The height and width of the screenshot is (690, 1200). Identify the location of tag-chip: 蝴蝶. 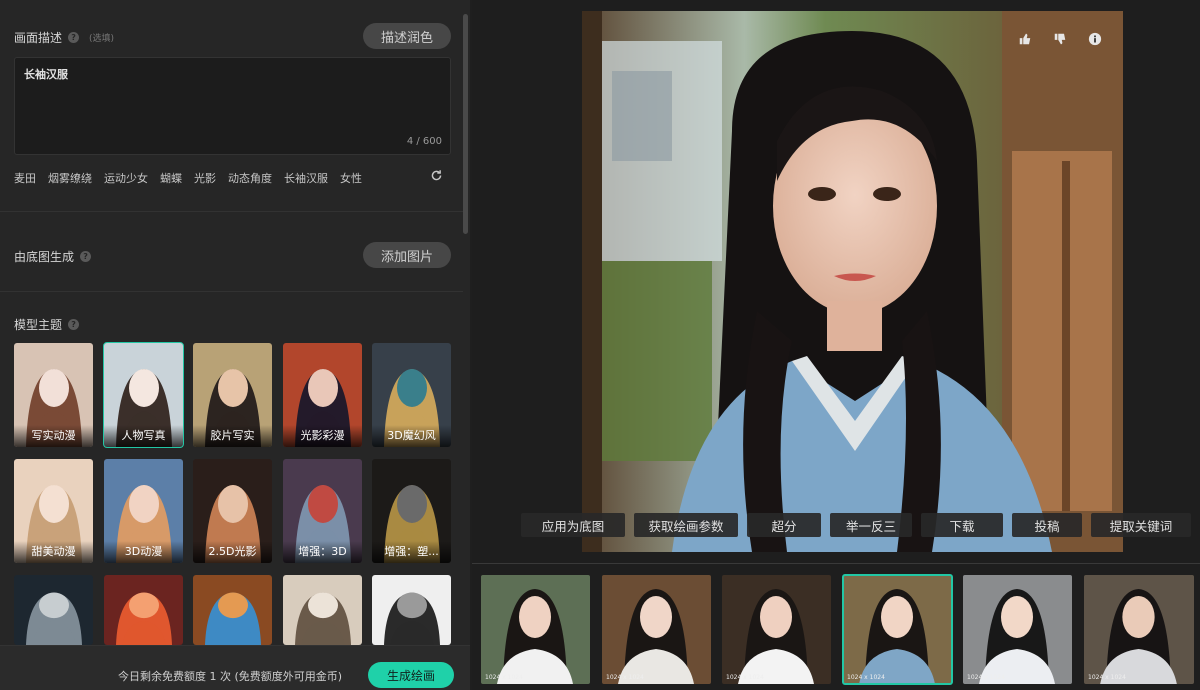
(171, 178).